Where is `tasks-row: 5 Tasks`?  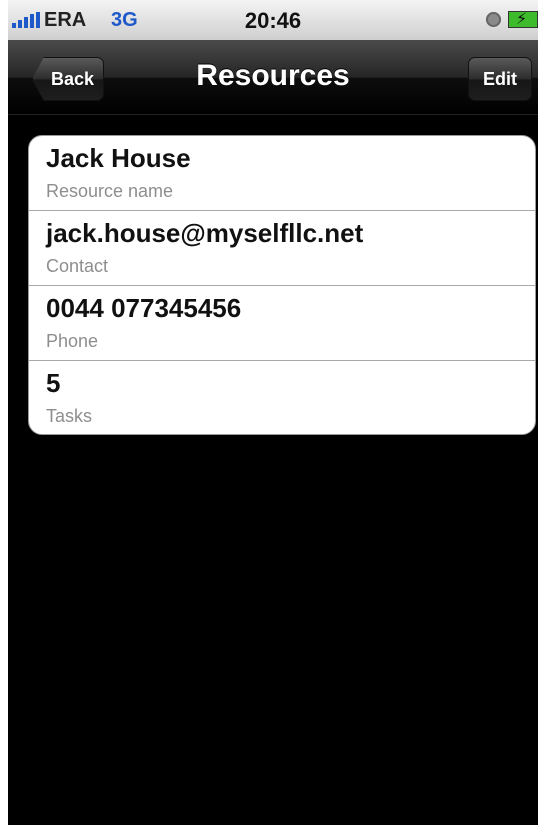 tasks-row: 5 Tasks is located at coordinates (282, 397).